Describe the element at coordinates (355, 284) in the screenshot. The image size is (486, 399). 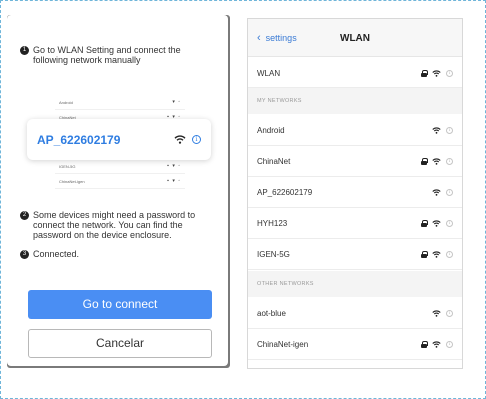
I see `other-networks-header: OTHER NETWORKS` at that location.